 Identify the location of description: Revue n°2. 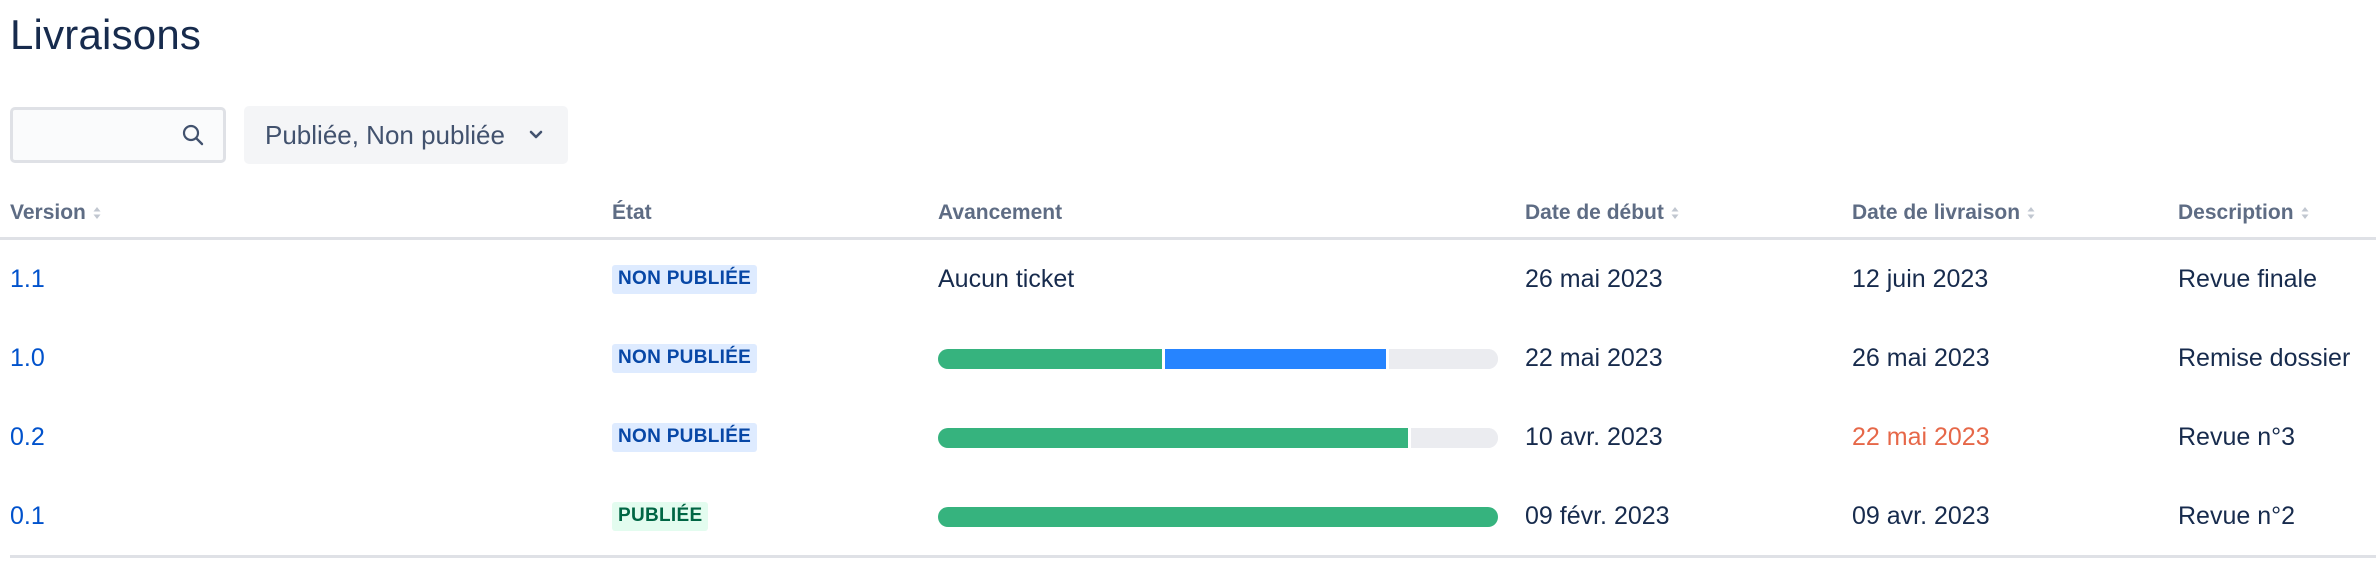
(2237, 516).